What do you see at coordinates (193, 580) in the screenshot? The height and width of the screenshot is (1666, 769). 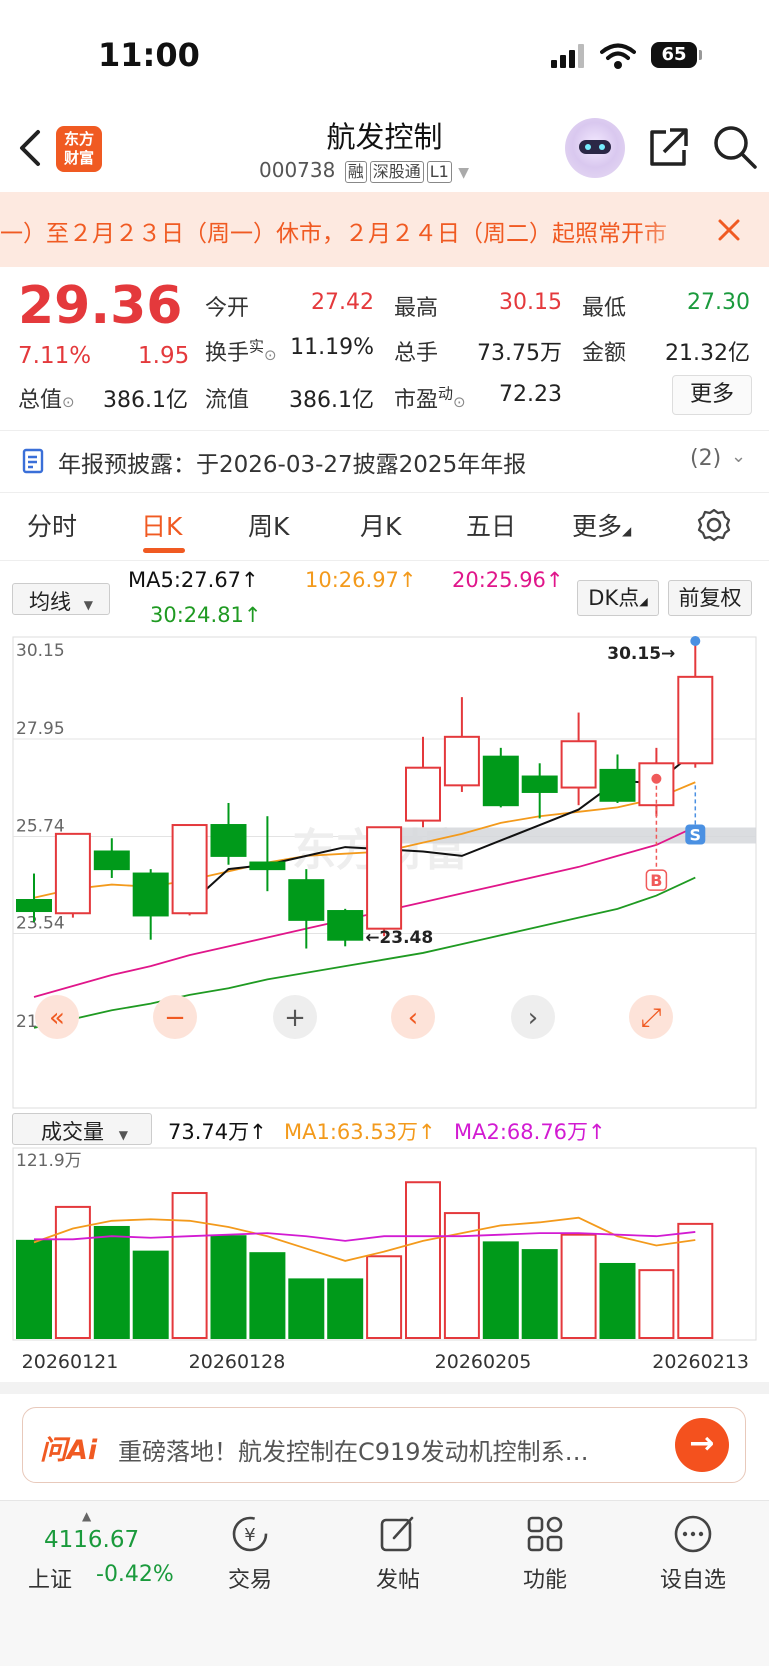 I see `ma5-value: MA5:27.67↑` at bounding box center [193, 580].